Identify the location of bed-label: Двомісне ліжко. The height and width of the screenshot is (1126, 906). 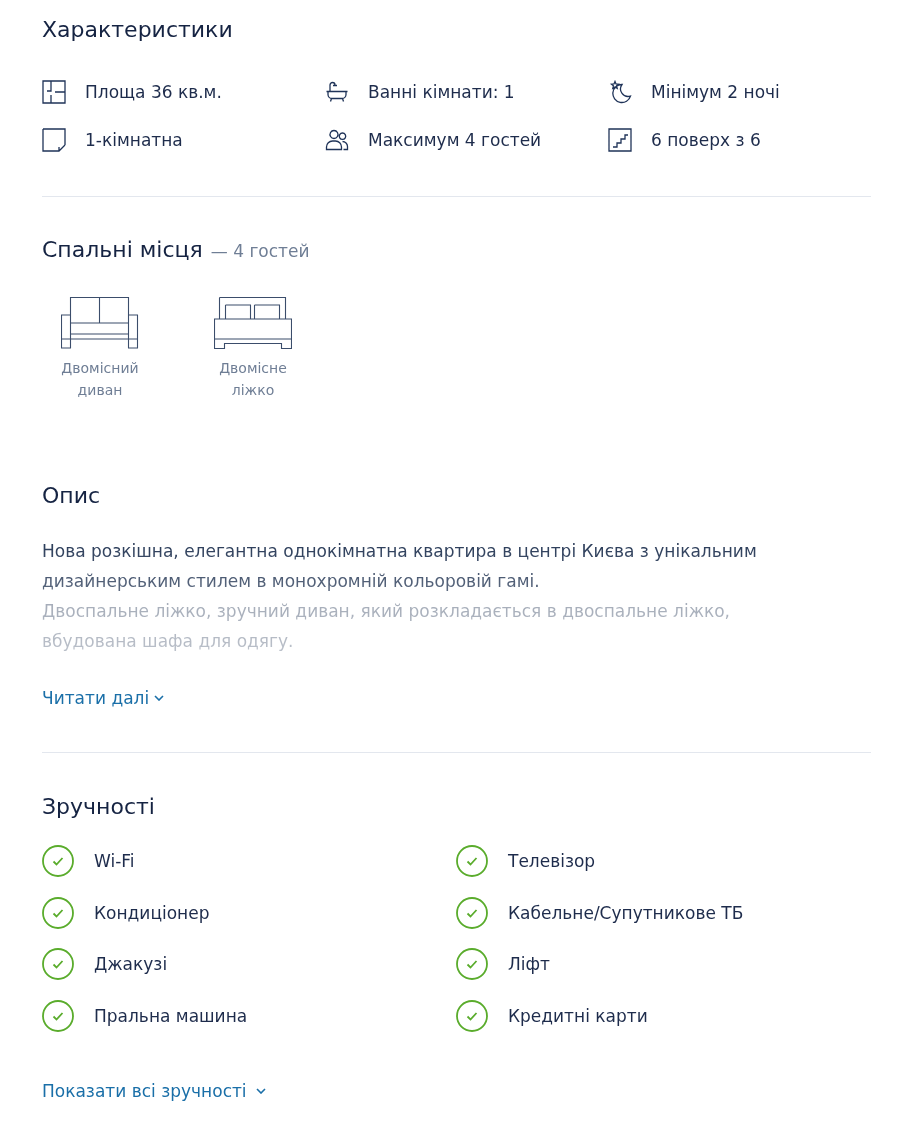
(253, 379).